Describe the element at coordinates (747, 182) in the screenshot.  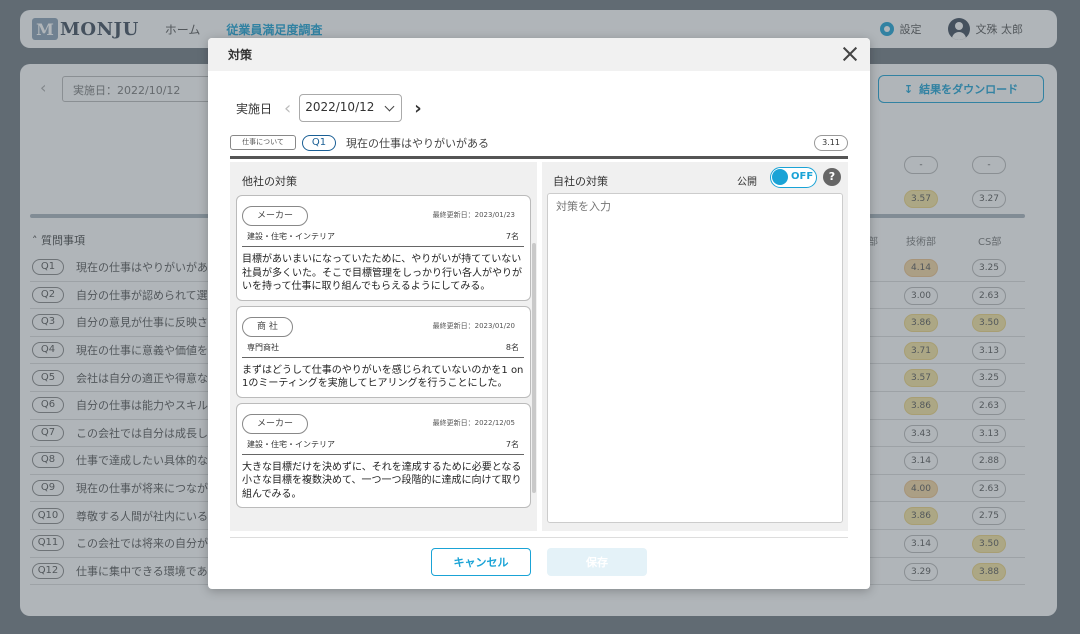
I see `public-label: 公開` at that location.